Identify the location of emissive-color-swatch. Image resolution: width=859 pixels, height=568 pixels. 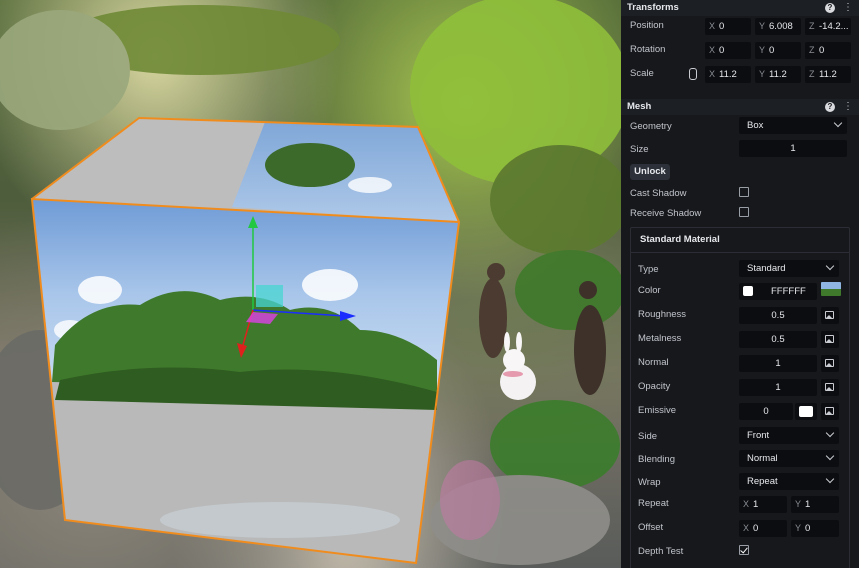
(806, 411).